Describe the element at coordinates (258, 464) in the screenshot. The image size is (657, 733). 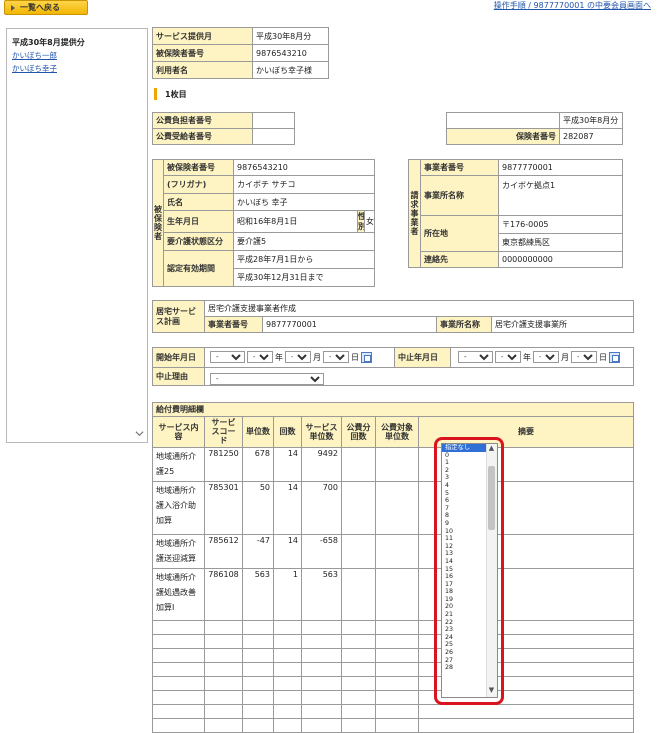
I see `row-unit: 678` at that location.